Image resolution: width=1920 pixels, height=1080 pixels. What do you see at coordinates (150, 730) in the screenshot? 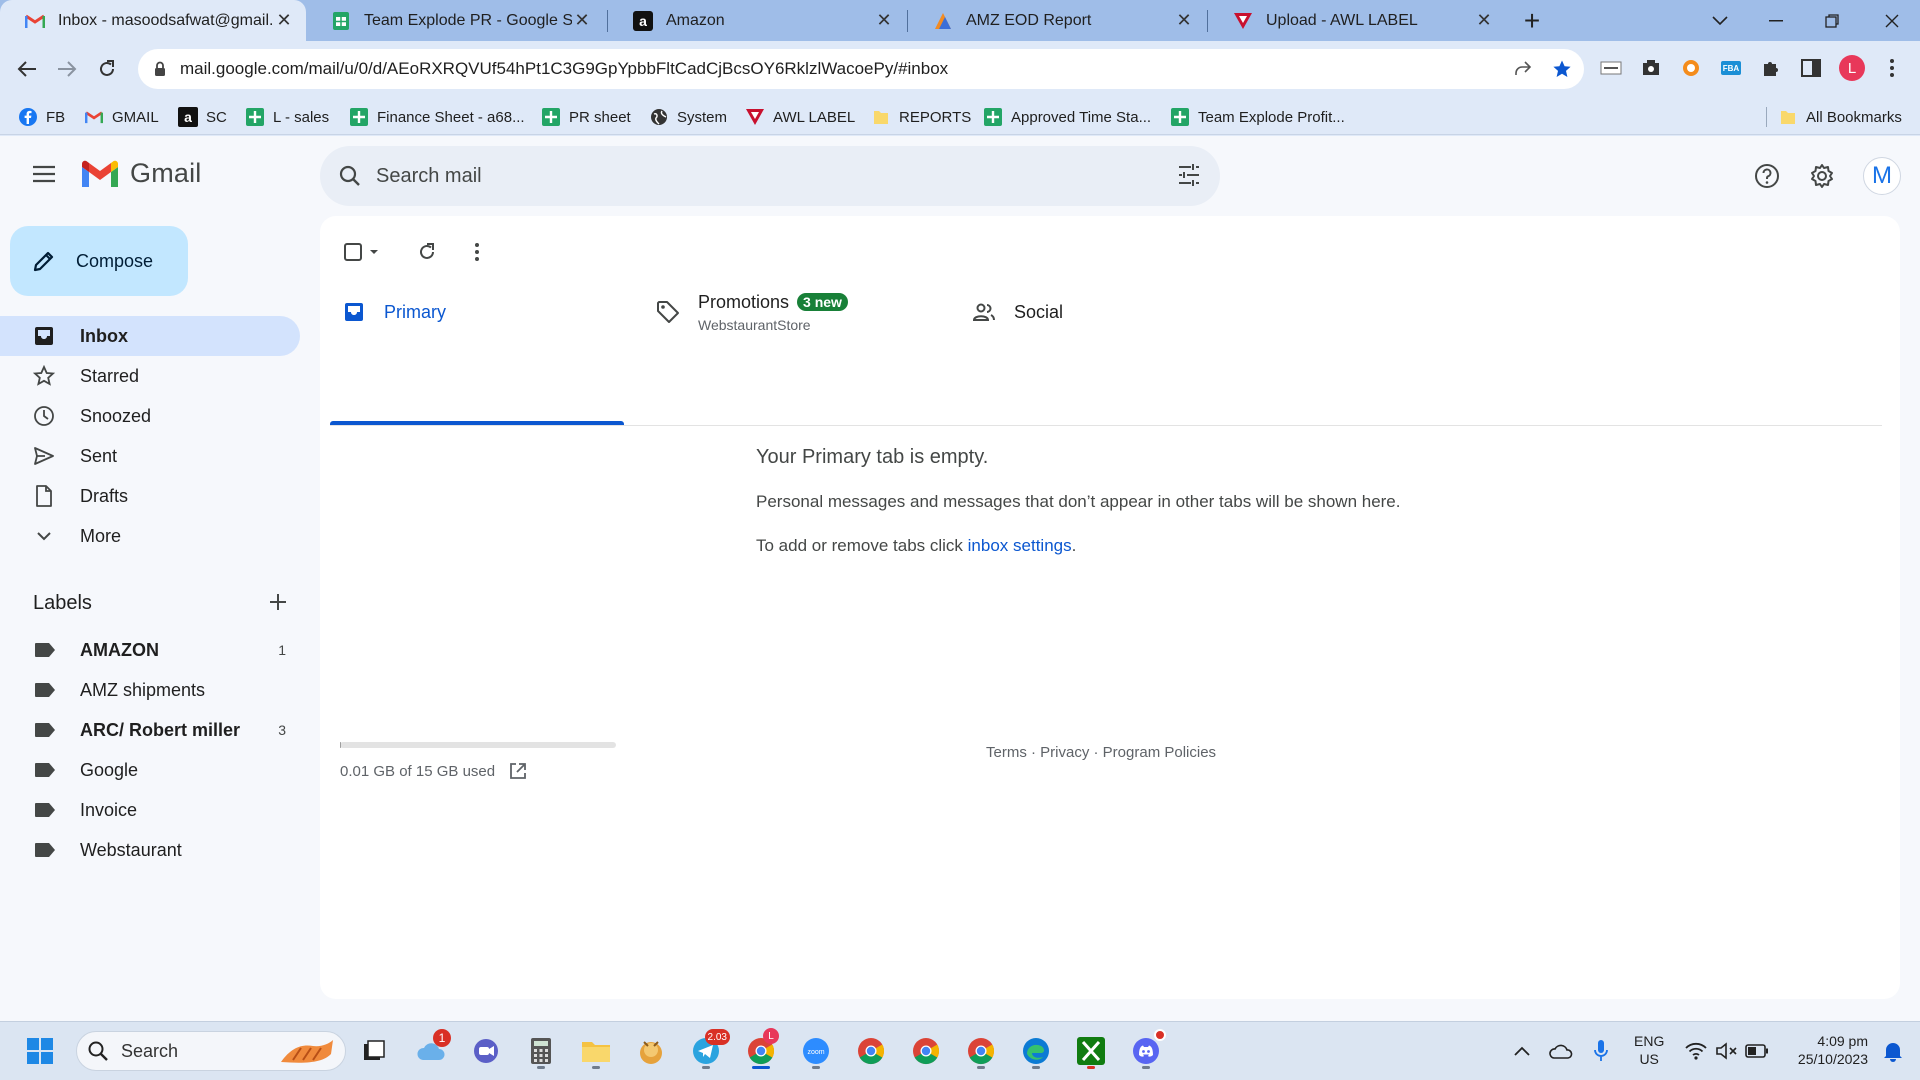
I see `label-arc-robert-miller: ARC/ Robert miller 3` at bounding box center [150, 730].